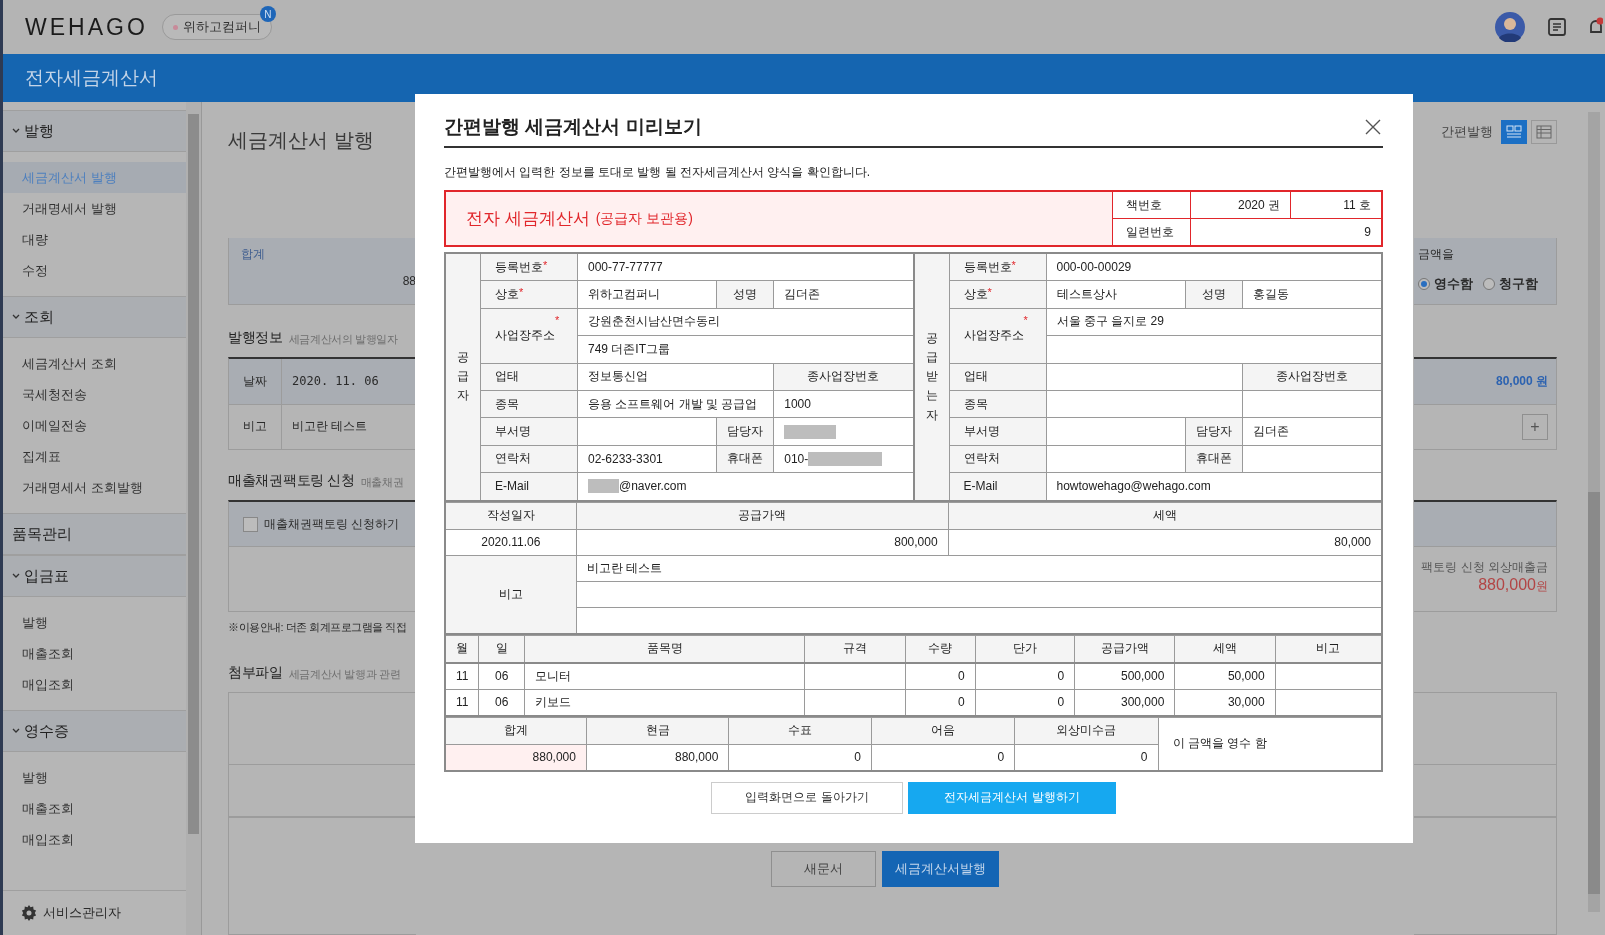 This screenshot has height=935, width=1605. Describe the element at coordinates (1086, 730) in the screenshot. I see `column-header: 외상미수금` at that location.